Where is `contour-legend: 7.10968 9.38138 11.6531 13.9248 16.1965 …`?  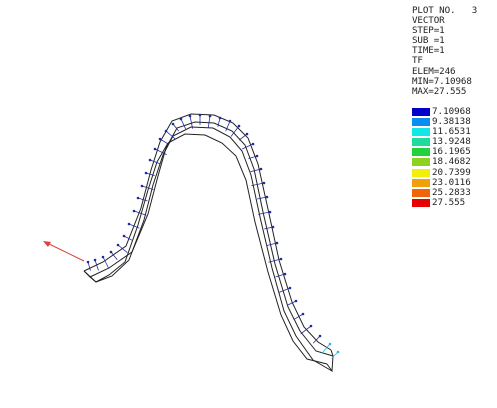 contour-legend: 7.10968 9.38138 11.6531 13.9248 16.1965 … is located at coordinates (454, 157).